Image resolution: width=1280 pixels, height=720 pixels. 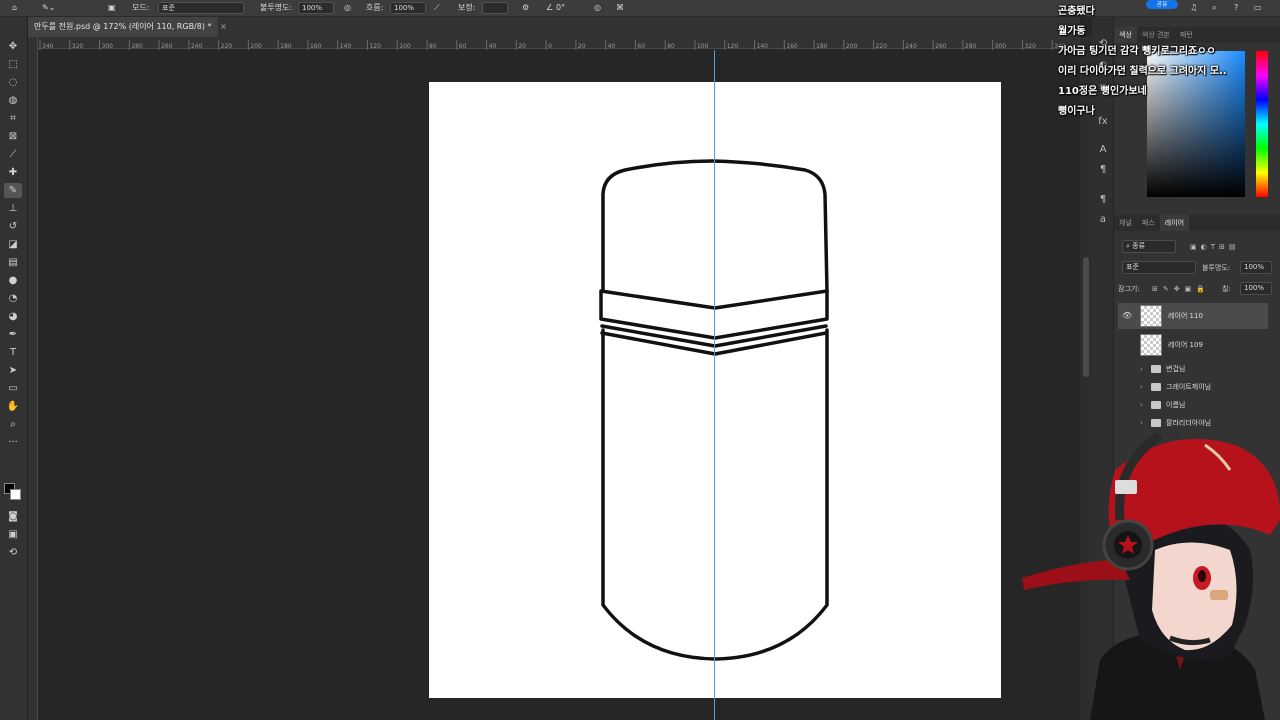 What do you see at coordinates (14, 8) in the screenshot?
I see `home-icon: ⌂` at bounding box center [14, 8].